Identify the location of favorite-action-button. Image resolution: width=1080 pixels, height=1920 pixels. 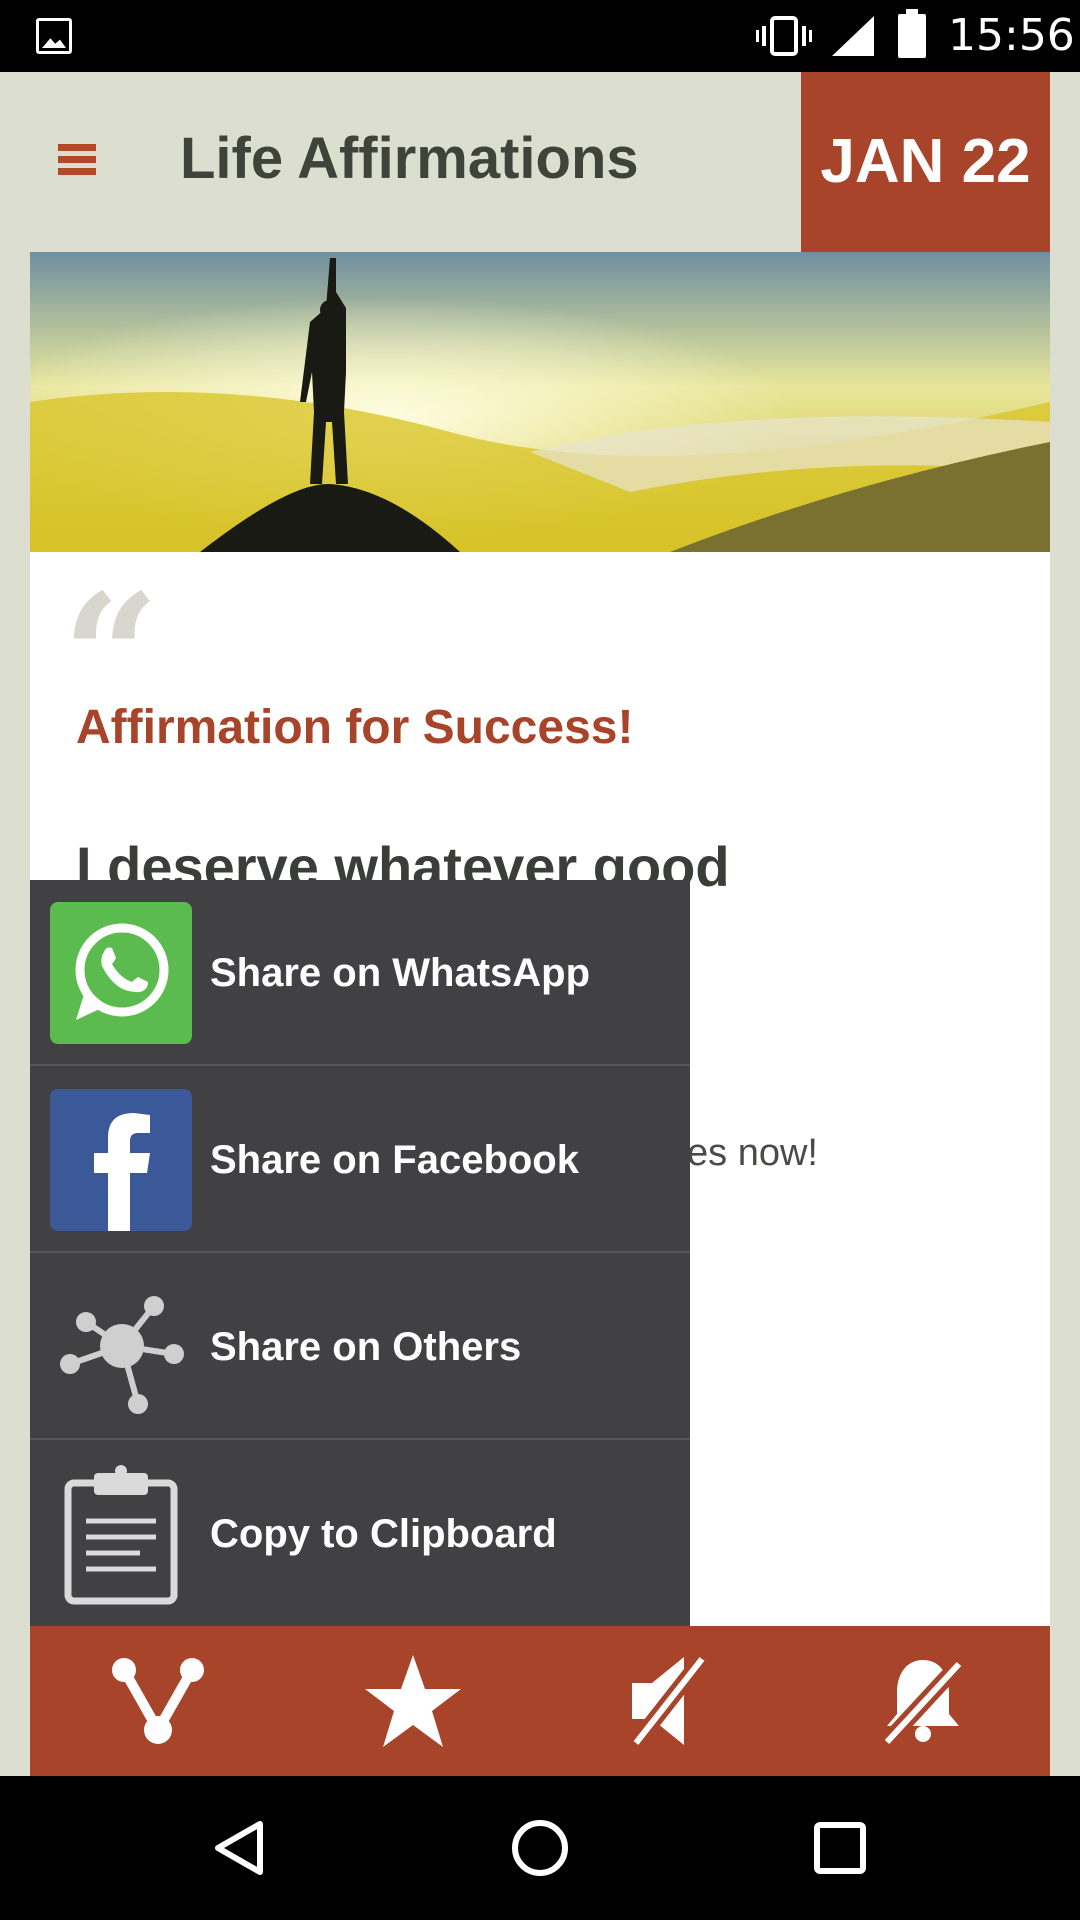
(412, 1701).